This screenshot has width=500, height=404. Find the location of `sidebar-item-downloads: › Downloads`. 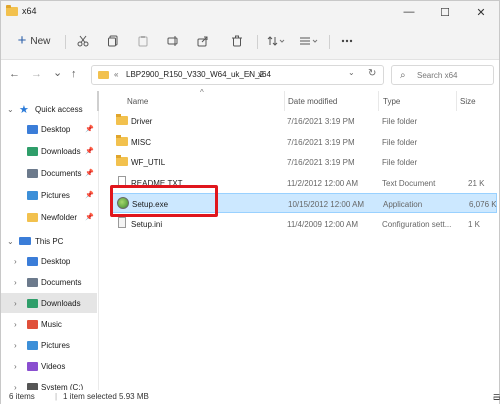

sidebar-item-downloads: › Downloads is located at coordinates (49, 303).